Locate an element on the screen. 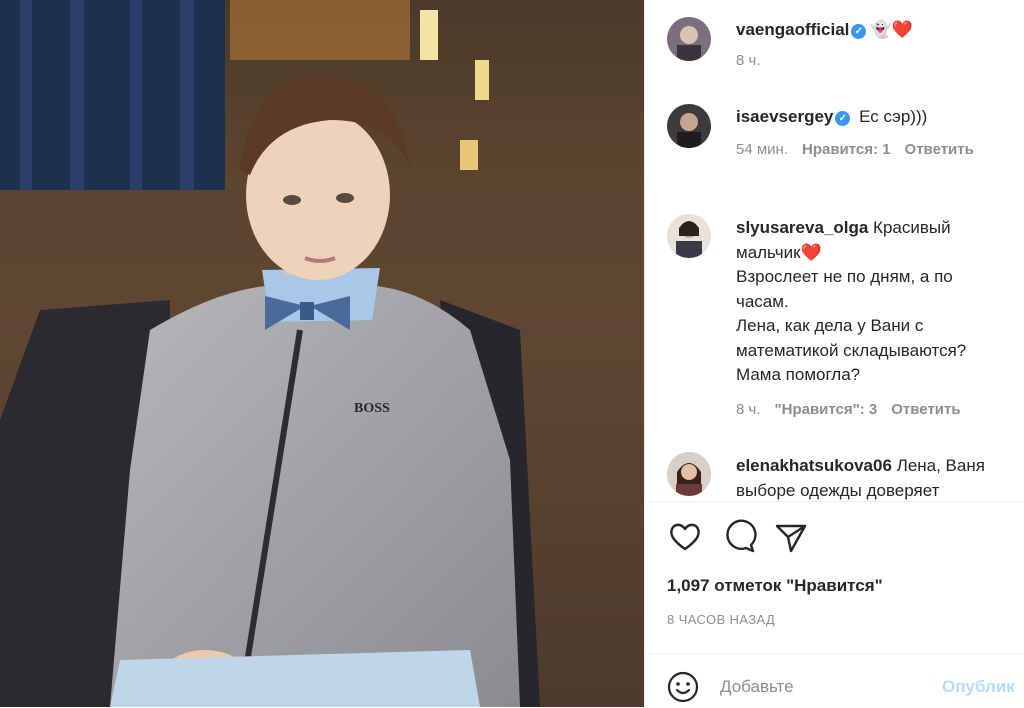 This screenshot has height=708, width=1024. comment-username: isaevsergey is located at coordinates (784, 116).